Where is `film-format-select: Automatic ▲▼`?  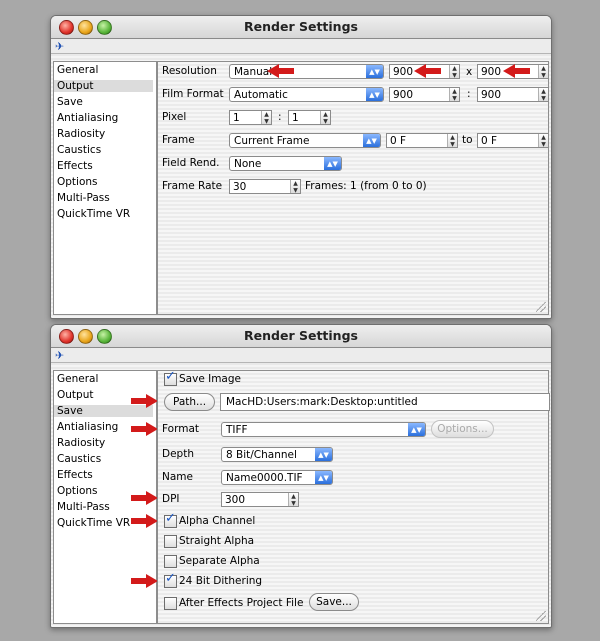 film-format-select: Automatic ▲▼ is located at coordinates (306, 94).